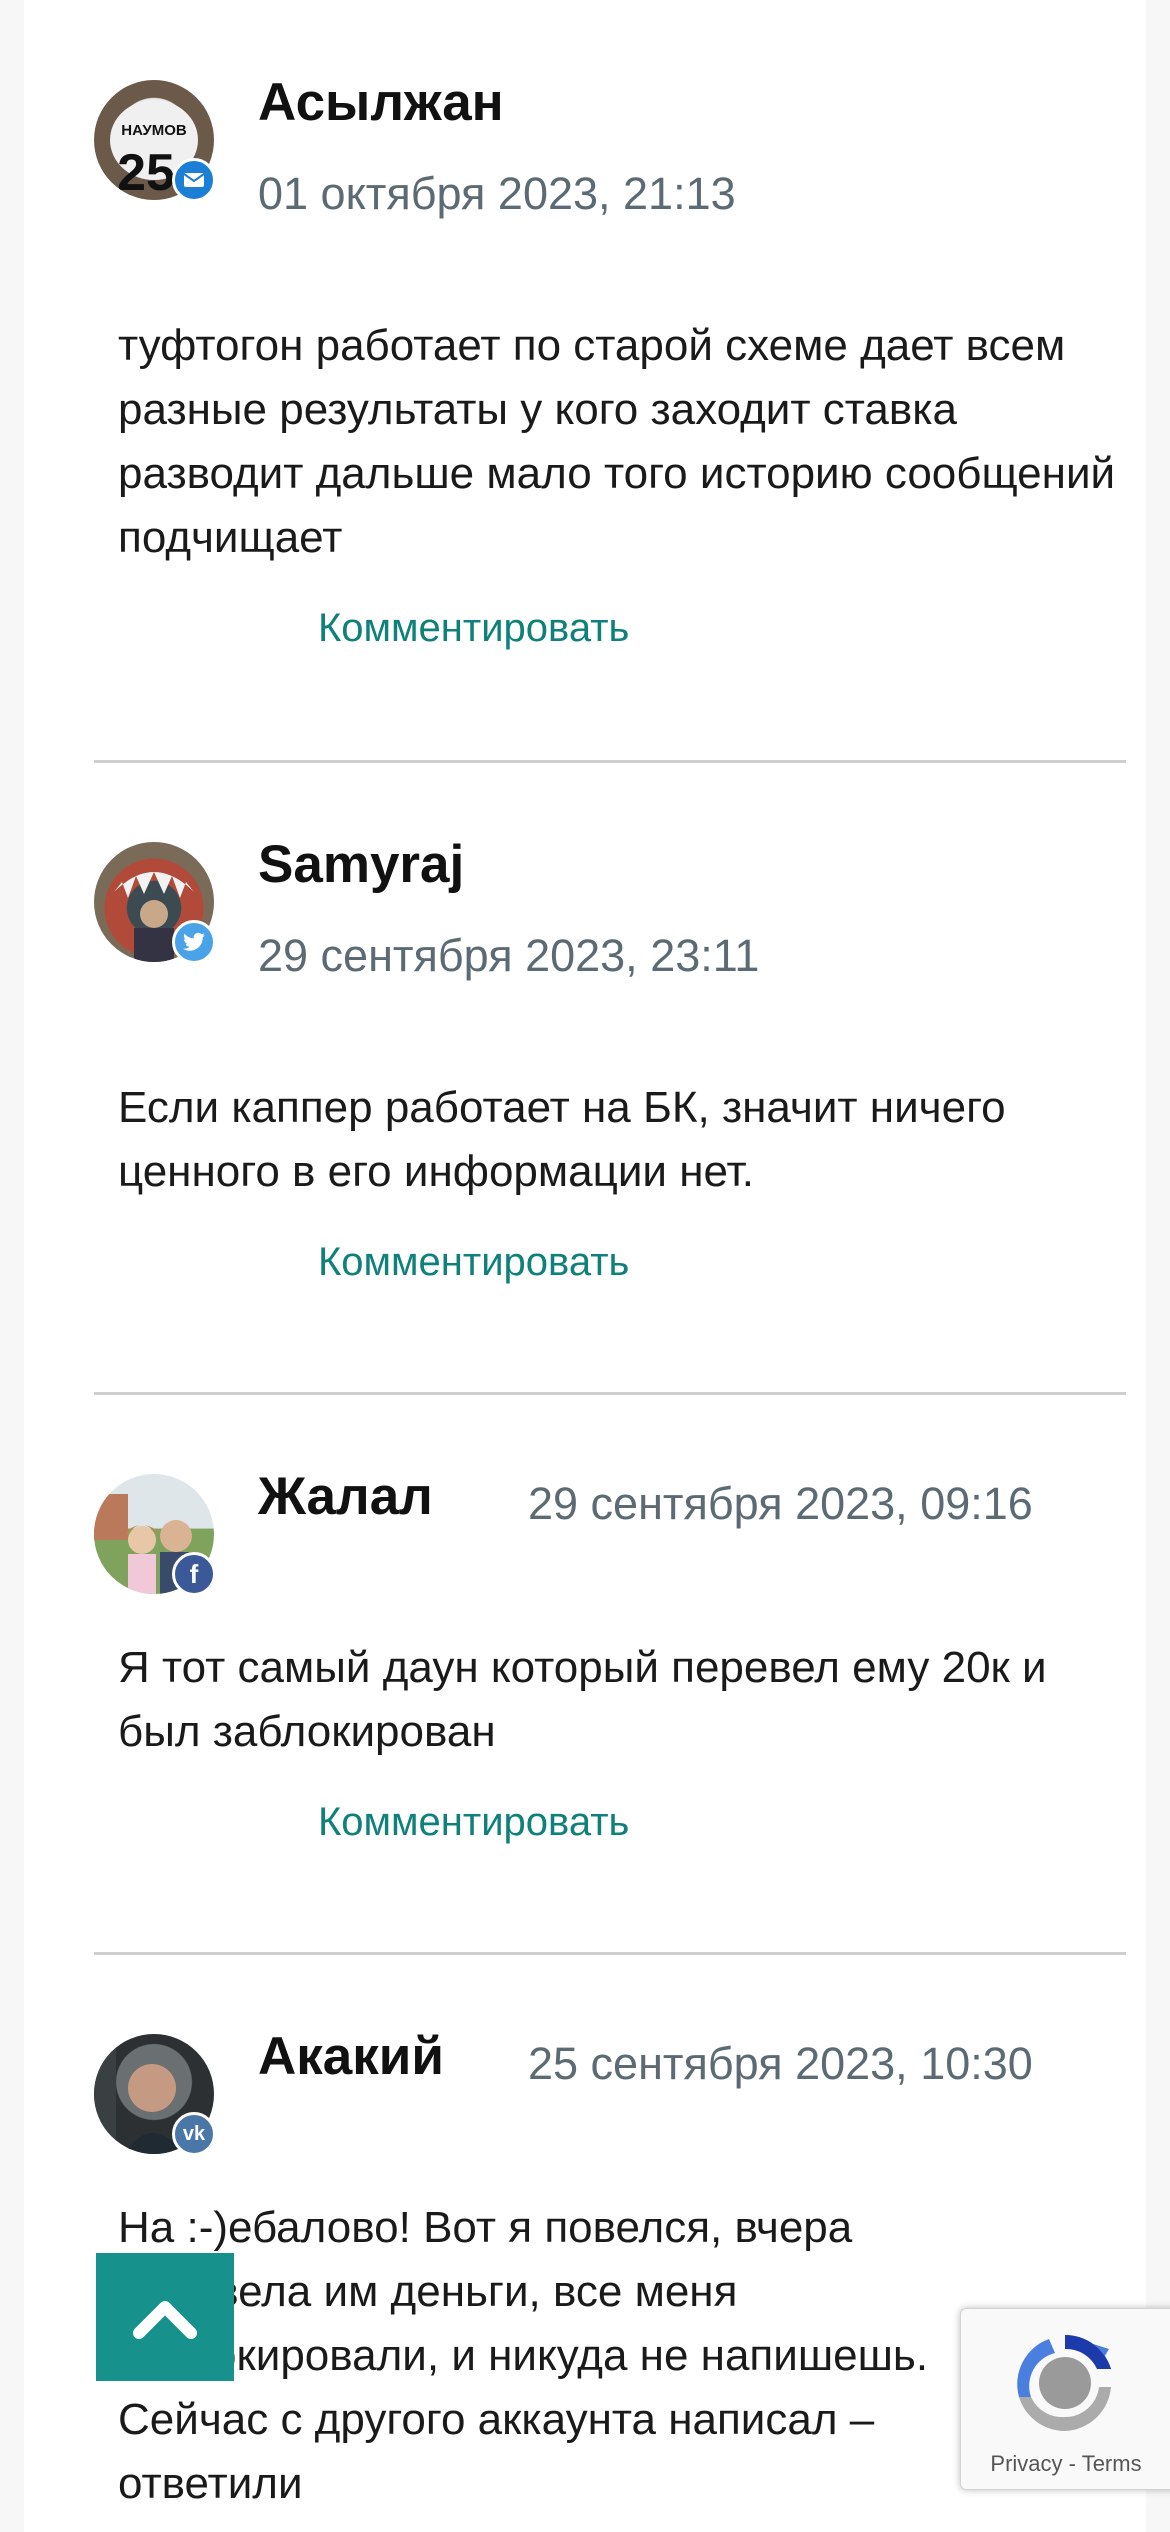 The image size is (1170, 2532). Describe the element at coordinates (155, 2095) in the screenshot. I see `avatar: vk` at that location.